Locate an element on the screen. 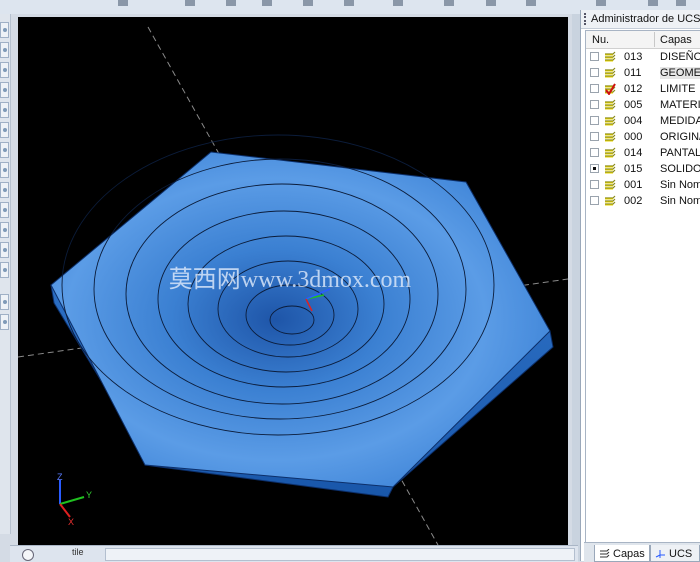 The height and width of the screenshot is (562, 700). layer-name: MEDIDA is located at coordinates (680, 121).